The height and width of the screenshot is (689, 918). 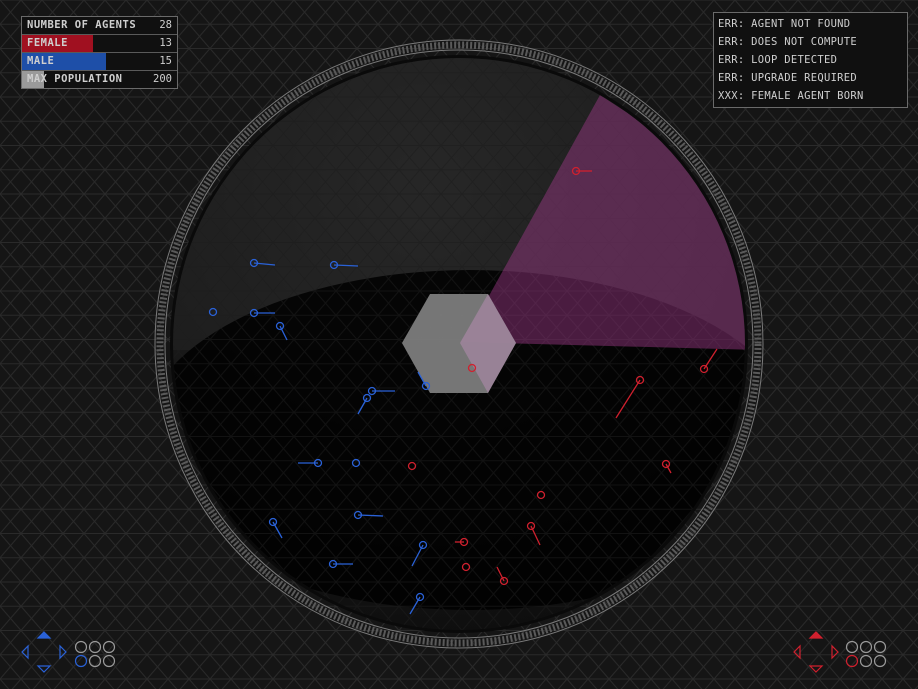 I want to click on log-line: ERR: DOES NOT COMPUTE, so click(x=788, y=42).